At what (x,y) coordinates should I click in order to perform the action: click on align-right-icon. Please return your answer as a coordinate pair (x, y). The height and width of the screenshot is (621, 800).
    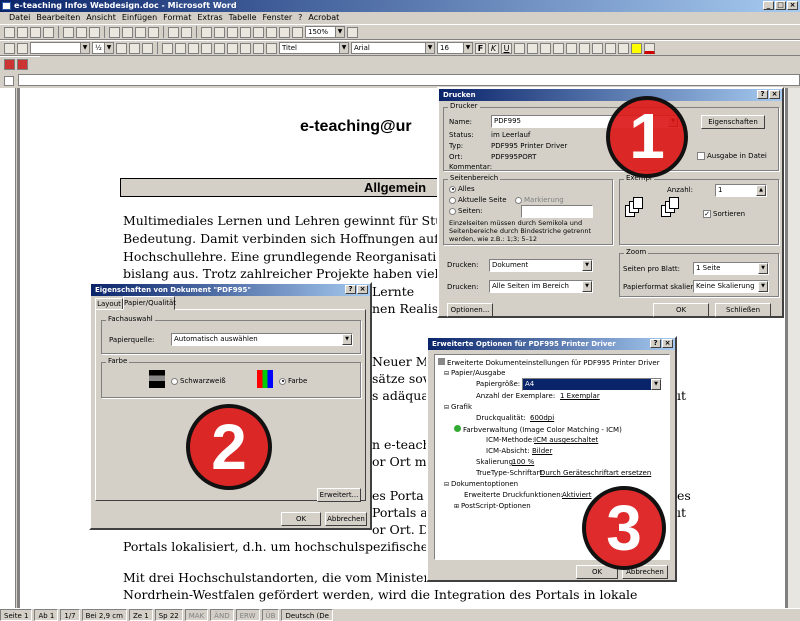
    Looking at the image, I should click on (545, 48).